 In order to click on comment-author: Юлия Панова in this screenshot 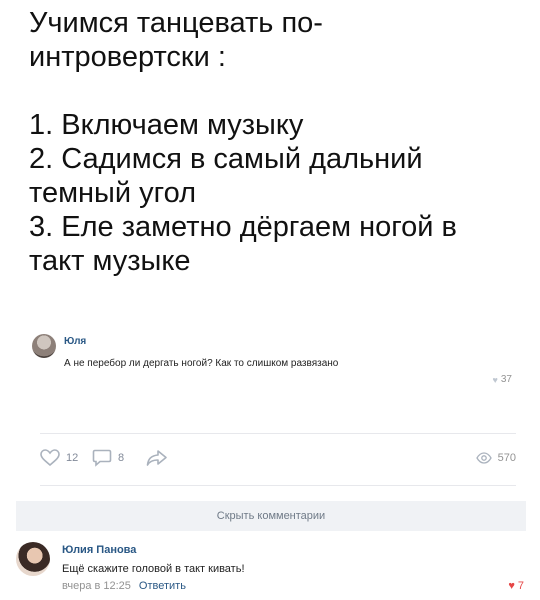, I will do `click(99, 550)`.